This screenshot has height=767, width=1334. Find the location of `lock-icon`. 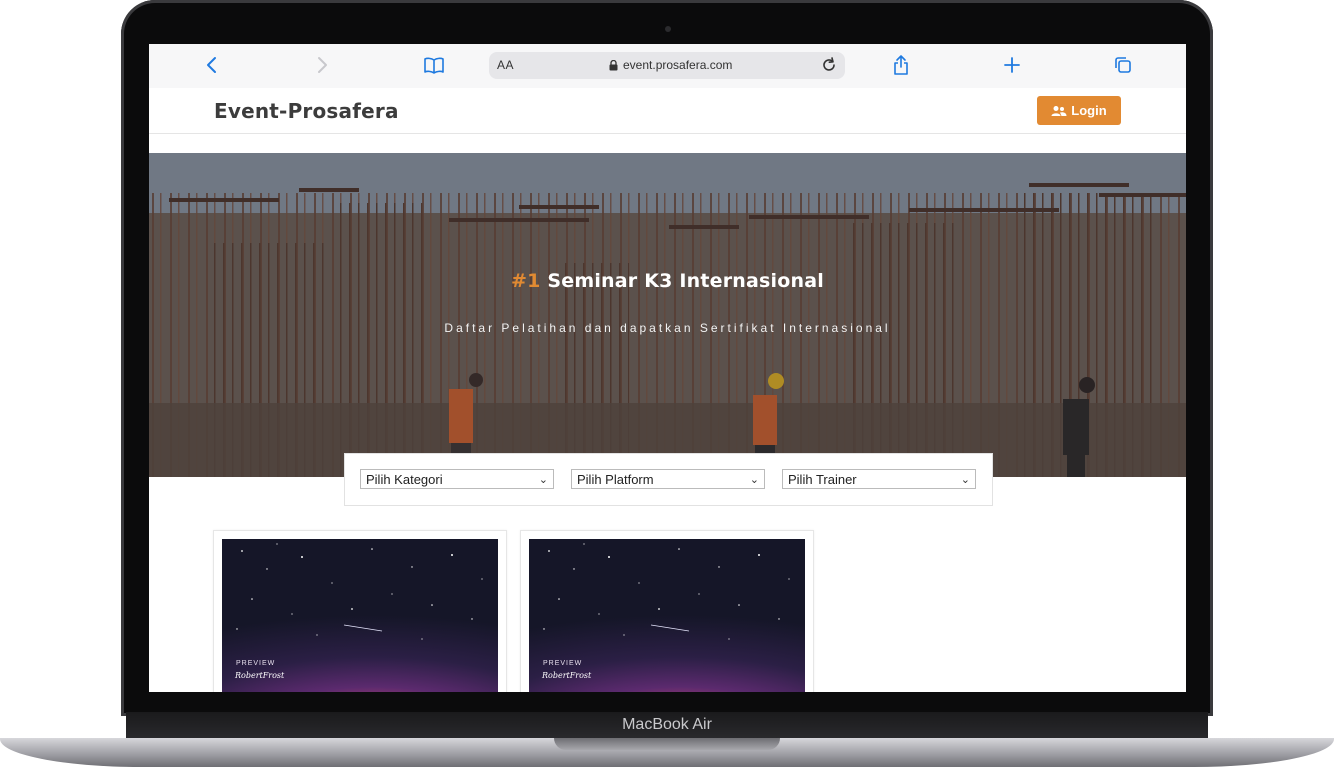

lock-icon is located at coordinates (613, 64).